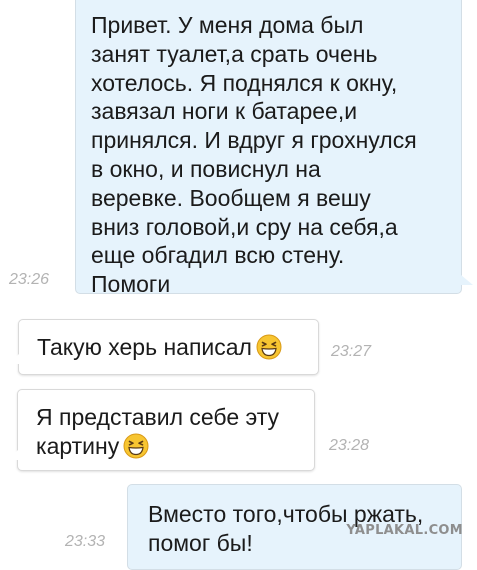 The width and height of the screenshot is (477, 570). I want to click on message-bubble-incoming: Я представил себе эту картину, so click(161, 430).